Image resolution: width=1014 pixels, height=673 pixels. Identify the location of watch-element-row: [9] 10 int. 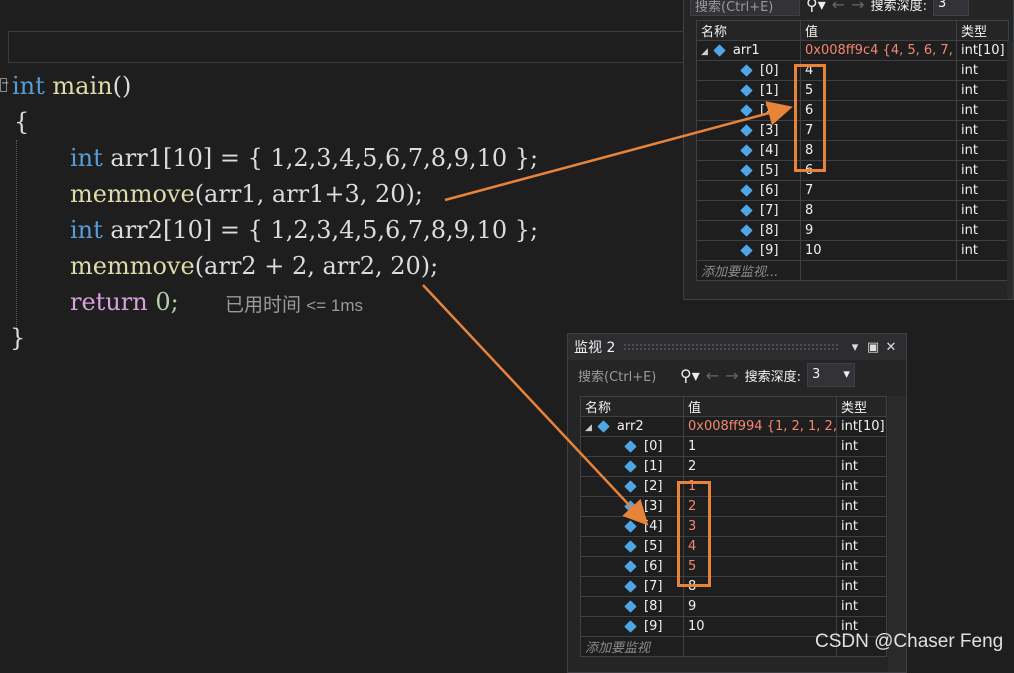
(852, 250).